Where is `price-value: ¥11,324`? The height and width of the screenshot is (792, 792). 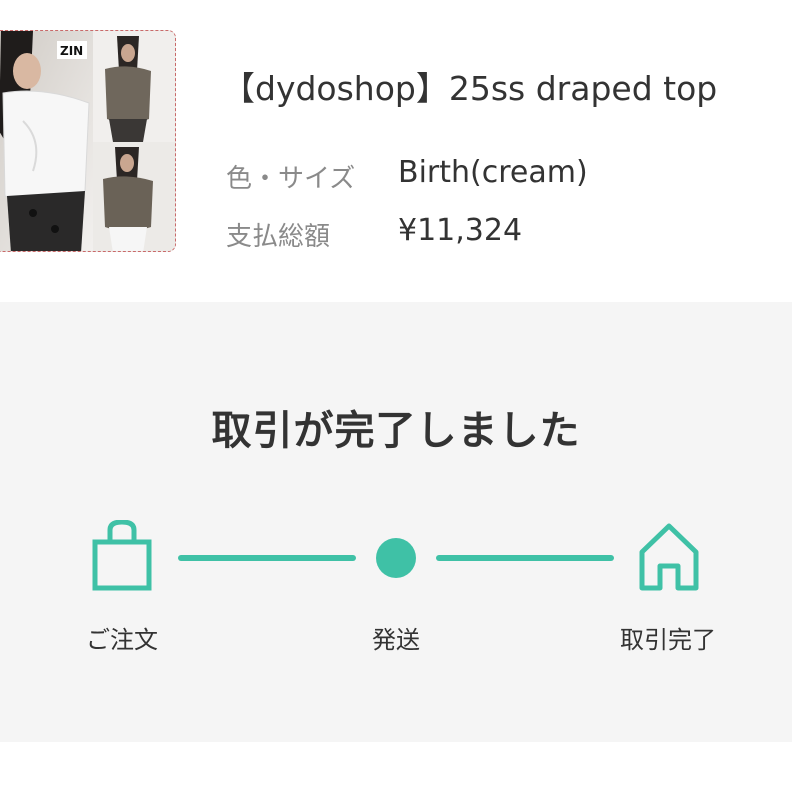 price-value: ¥11,324 is located at coordinates (460, 230).